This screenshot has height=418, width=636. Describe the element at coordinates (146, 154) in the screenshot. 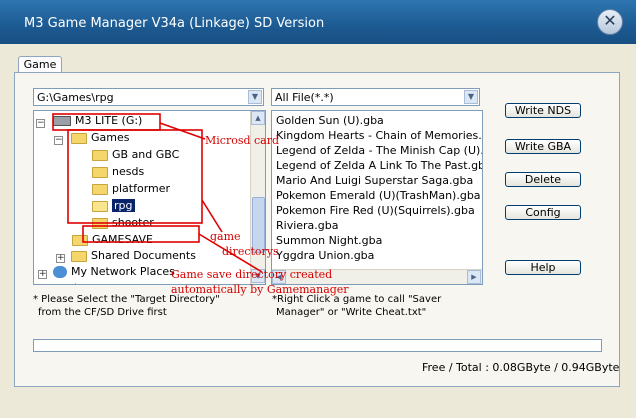

I see `tree-label-folder: GB and GBC` at that location.